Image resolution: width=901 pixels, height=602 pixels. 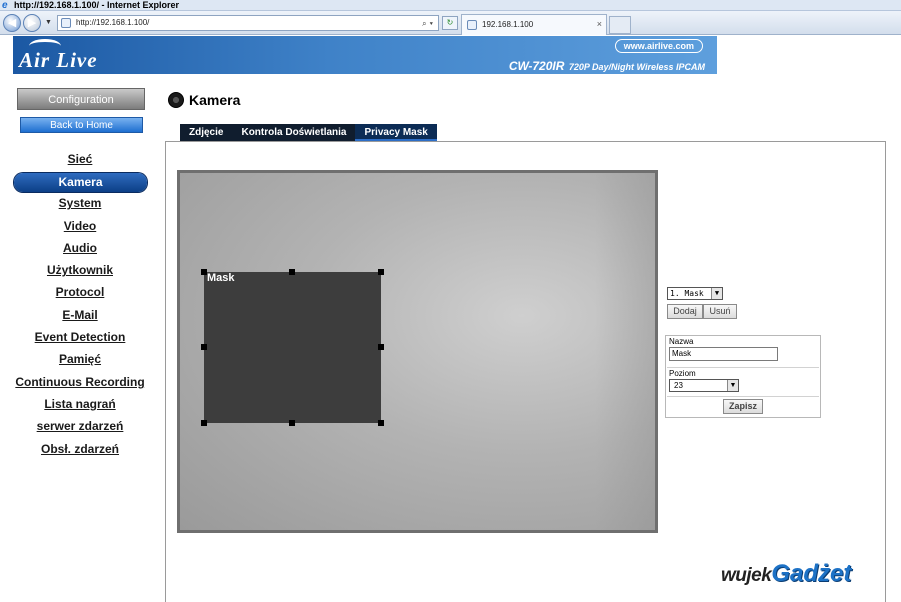 What do you see at coordinates (743, 406) in the screenshot?
I see `save-button: Zapisz` at bounding box center [743, 406].